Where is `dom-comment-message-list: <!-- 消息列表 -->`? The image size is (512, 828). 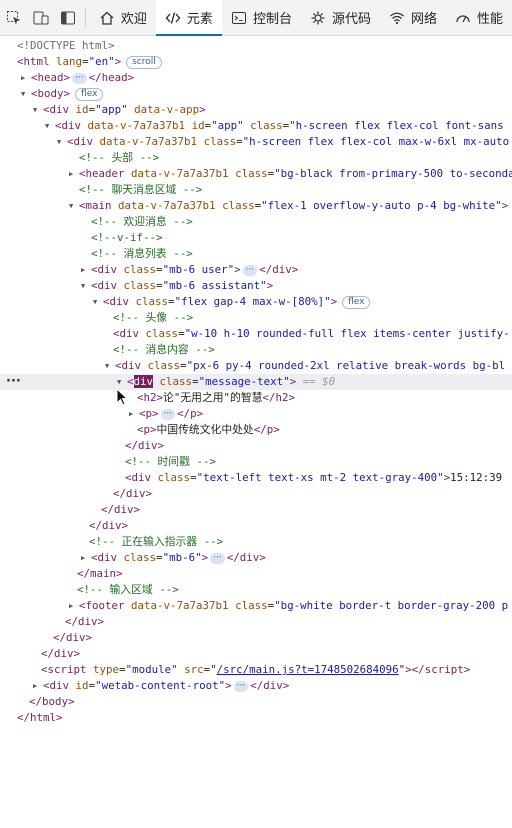 dom-comment-message-list: <!-- 消息列表 --> is located at coordinates (256, 254).